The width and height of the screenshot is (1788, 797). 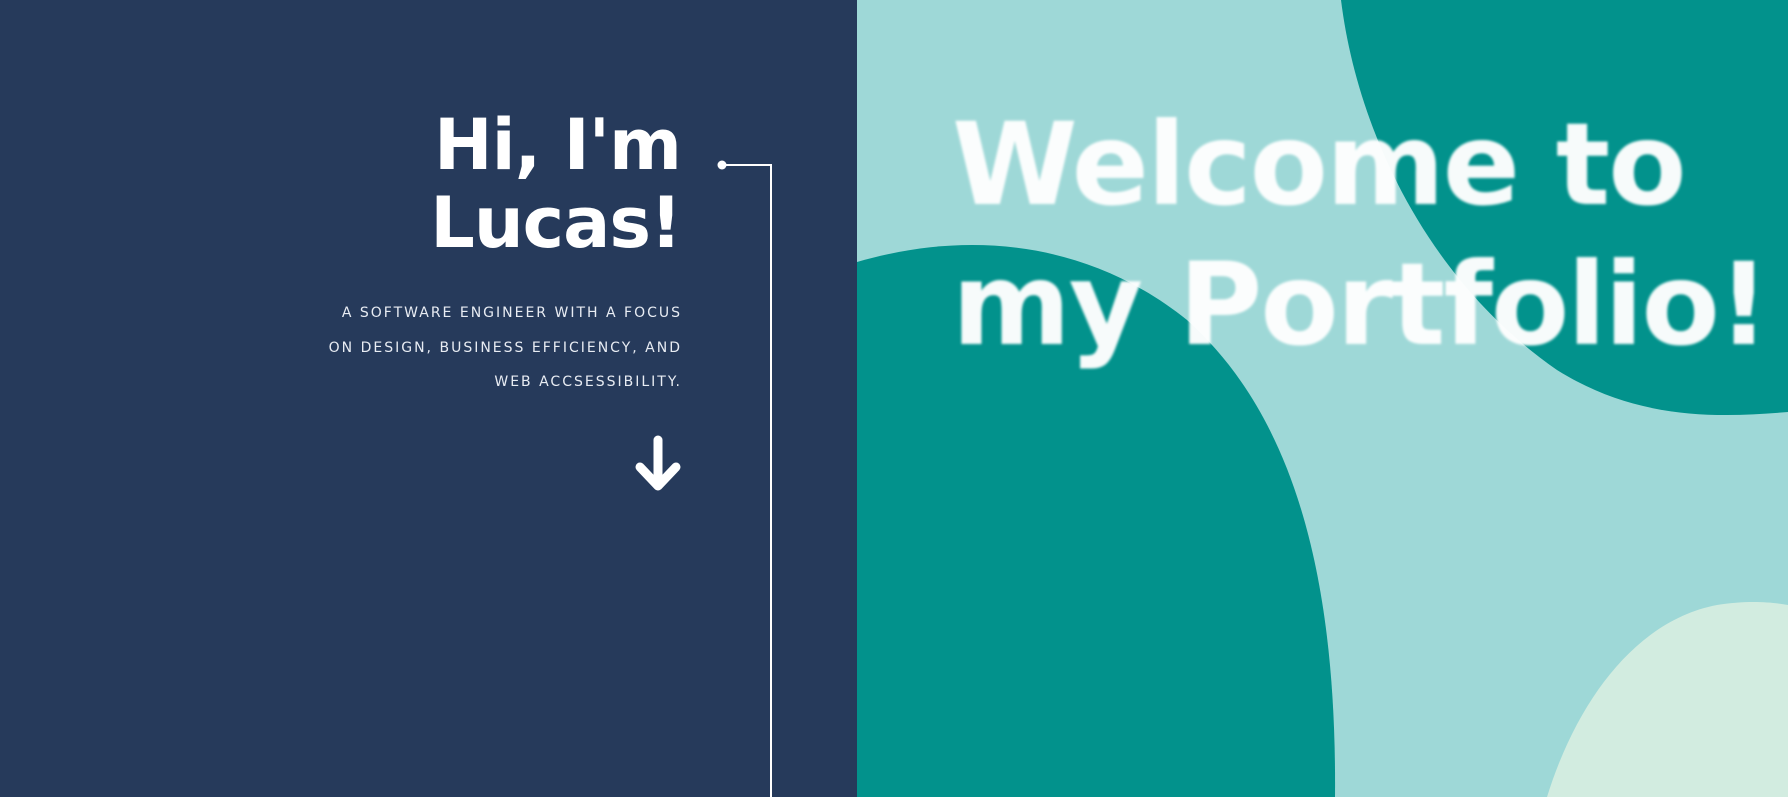 I want to click on timeline-connector, so click(x=744, y=478).